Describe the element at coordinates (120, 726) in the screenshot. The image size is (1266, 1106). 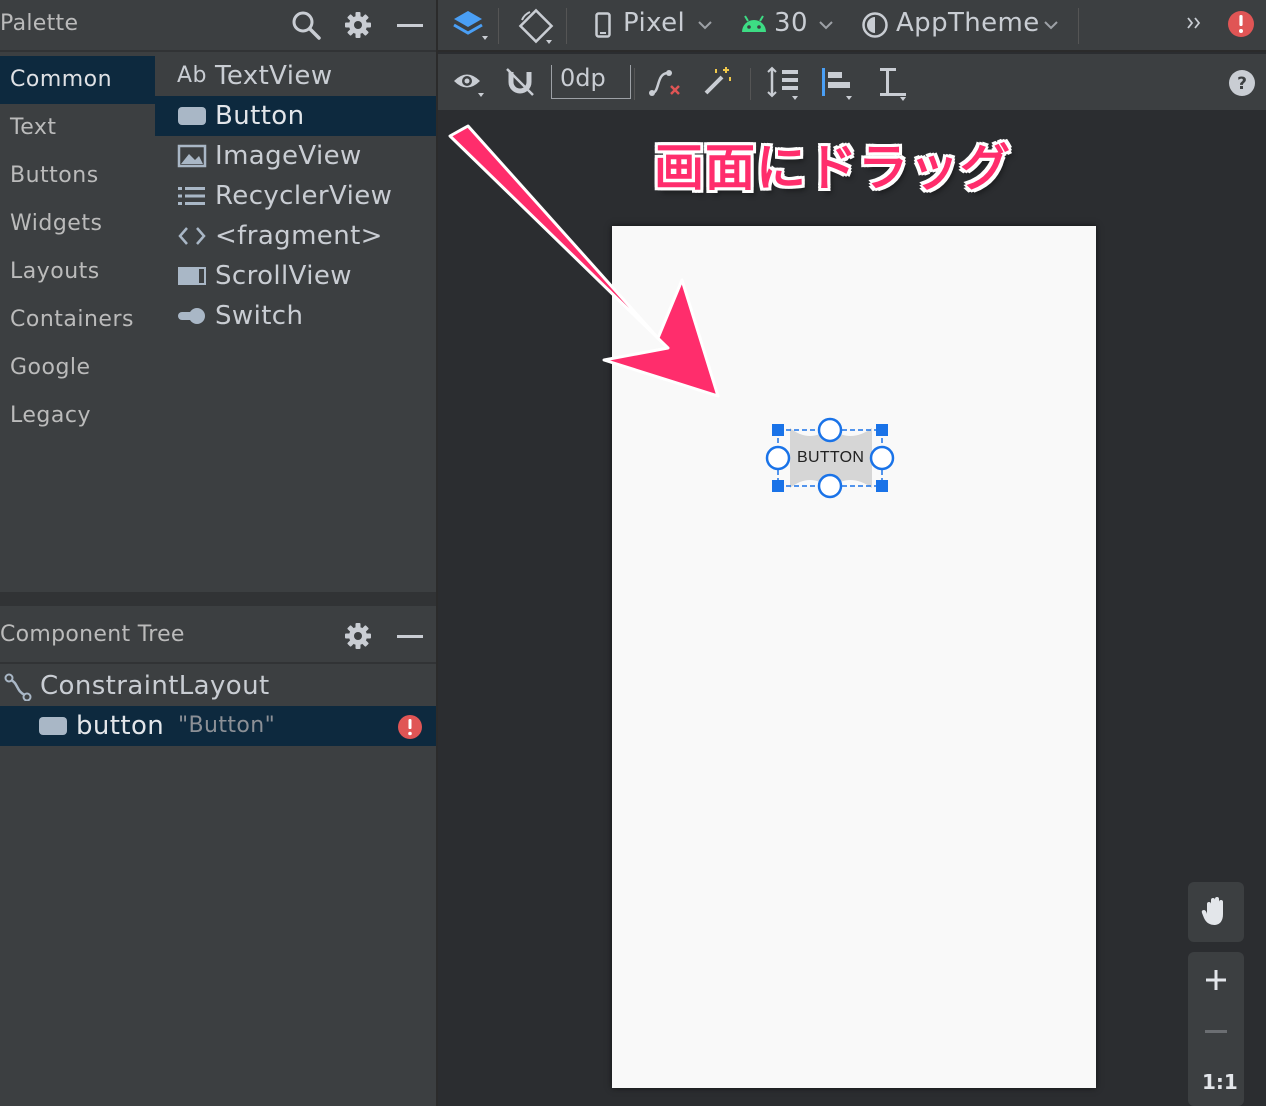
I see `tree-child-id: button` at that location.